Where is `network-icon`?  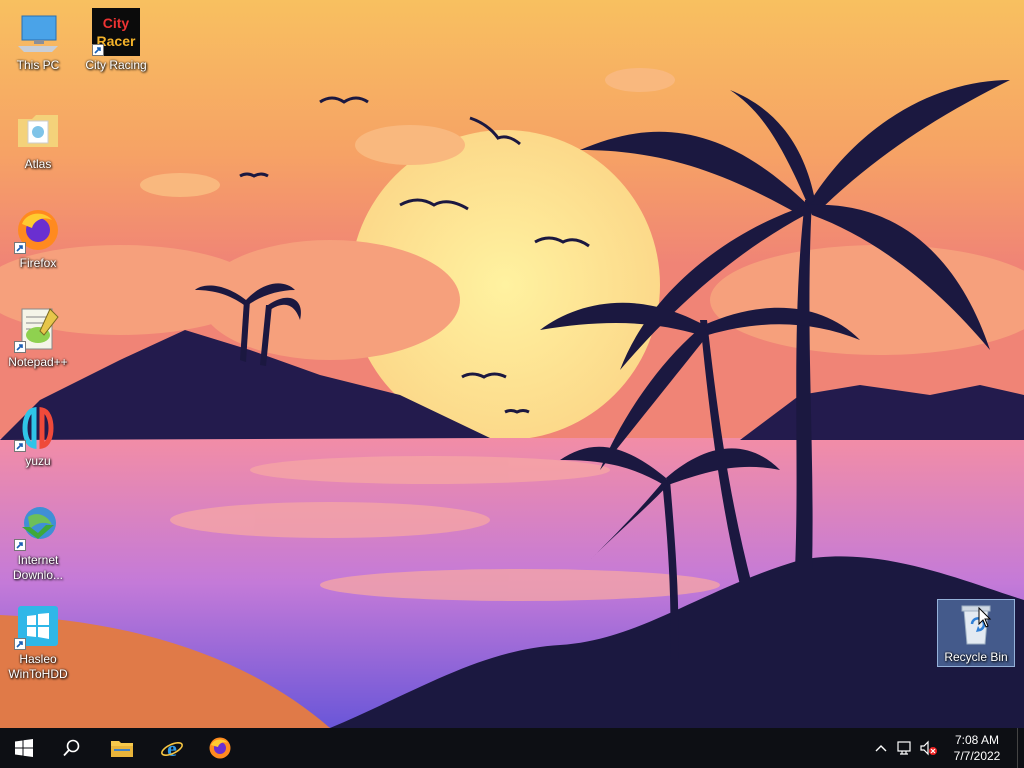
network-icon is located at coordinates (904, 748).